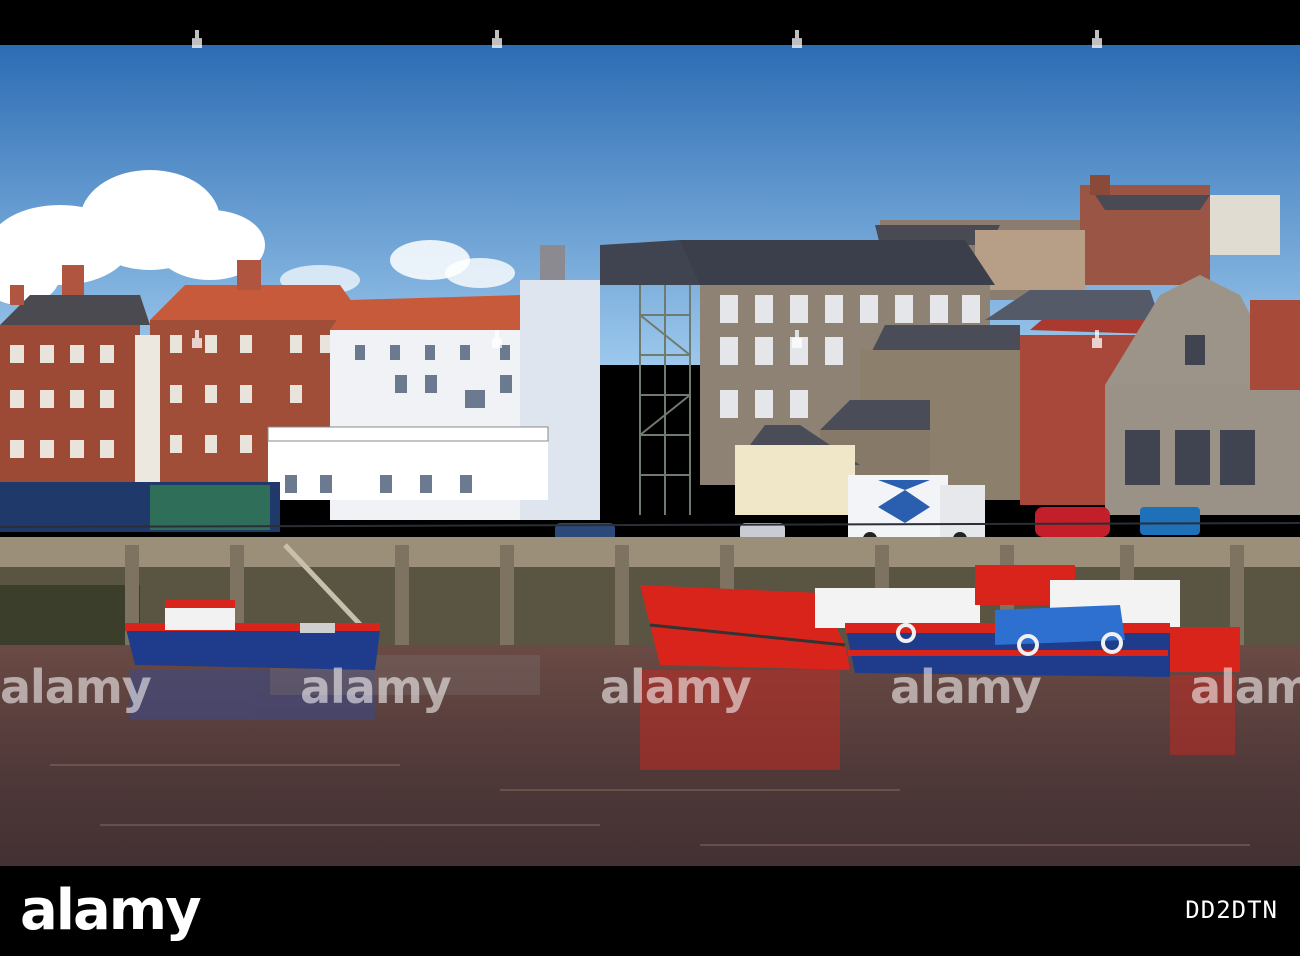 The height and width of the screenshot is (956, 1300). I want to click on footer-bar: alamy DD2DTN, so click(650, 911).